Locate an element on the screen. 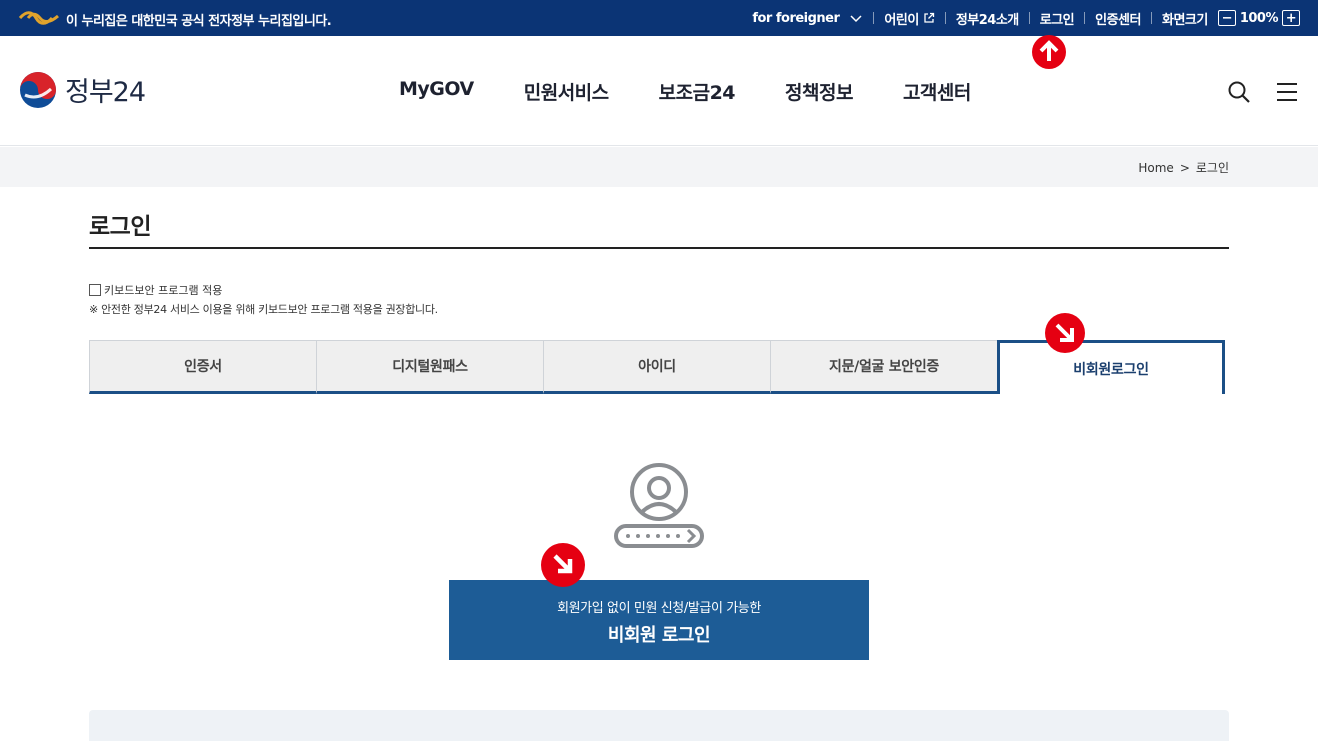 Image resolution: width=1318 pixels, height=741 pixels. info-box is located at coordinates (659, 725).